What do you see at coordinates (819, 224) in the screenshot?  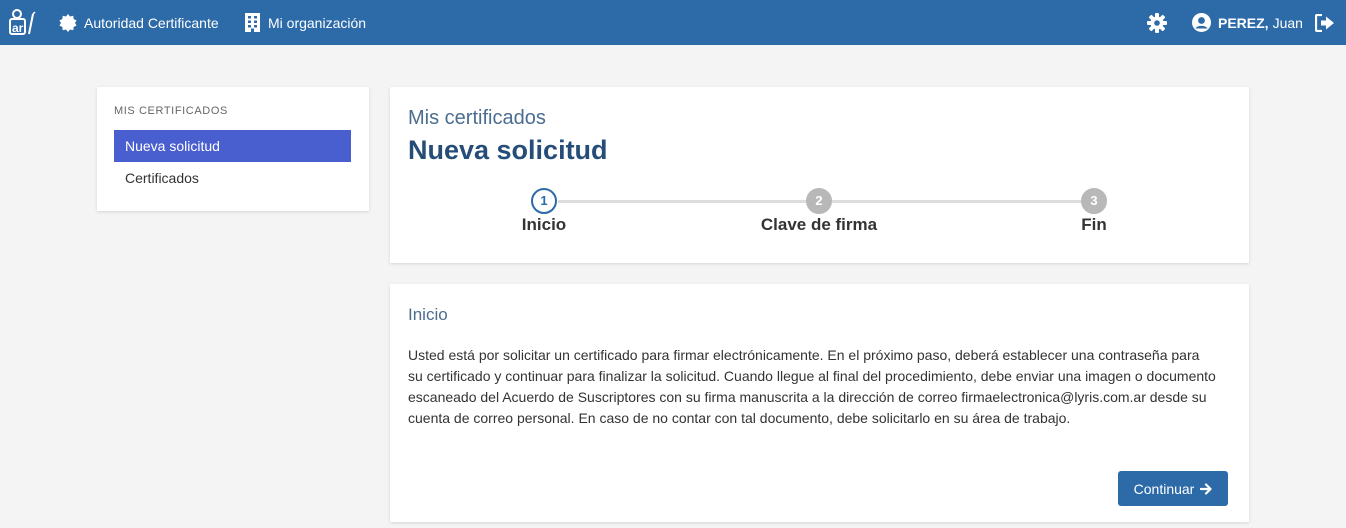 I see `step-2-label: Clave de firma` at bounding box center [819, 224].